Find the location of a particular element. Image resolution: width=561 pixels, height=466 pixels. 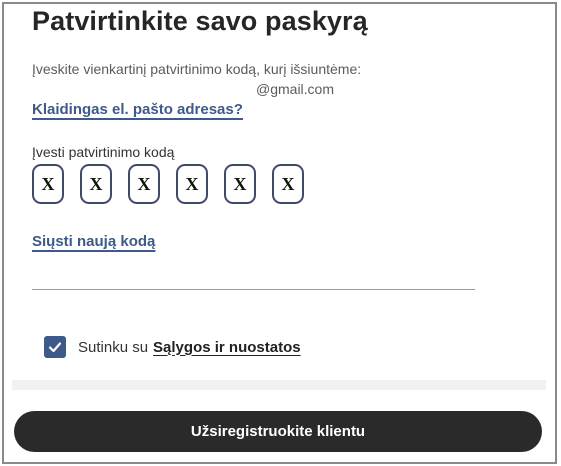

register-button: Užsiregistruokite klientu is located at coordinates (278, 431).